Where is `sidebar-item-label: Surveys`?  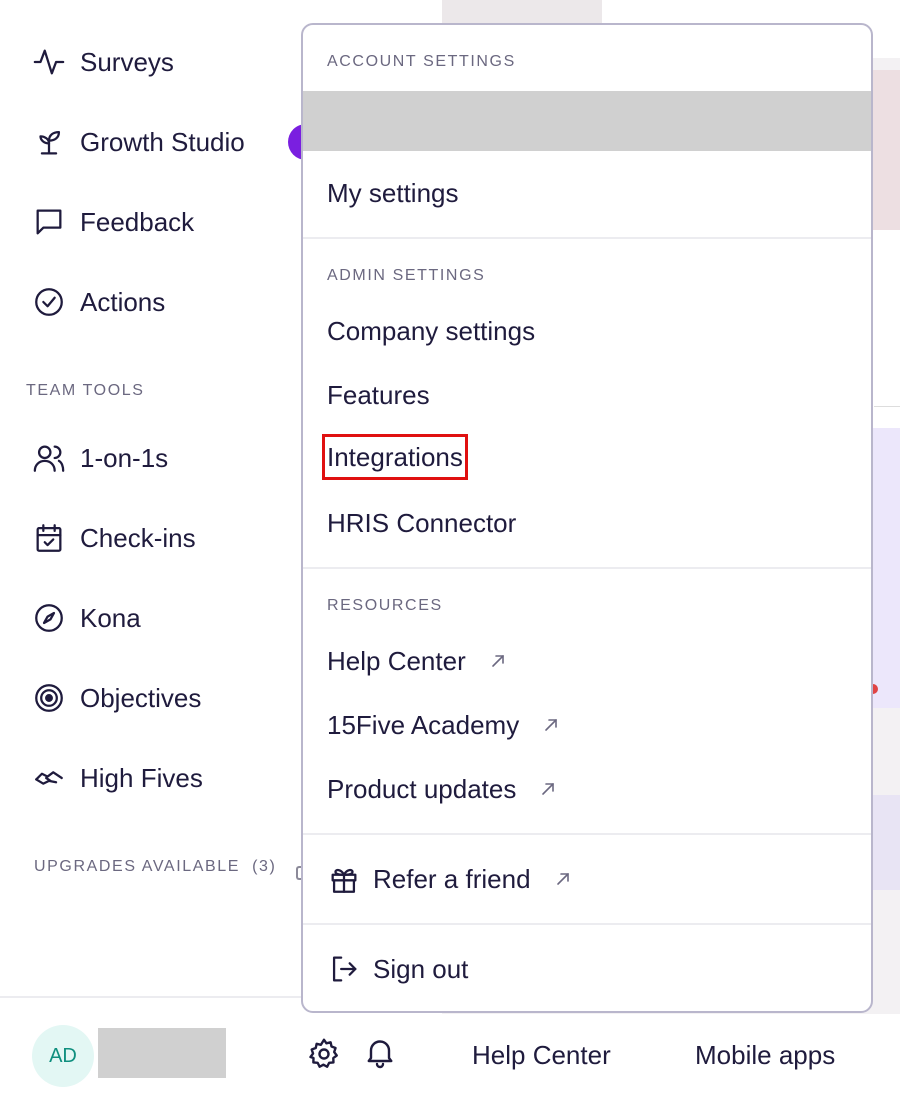 sidebar-item-label: Surveys is located at coordinates (127, 61).